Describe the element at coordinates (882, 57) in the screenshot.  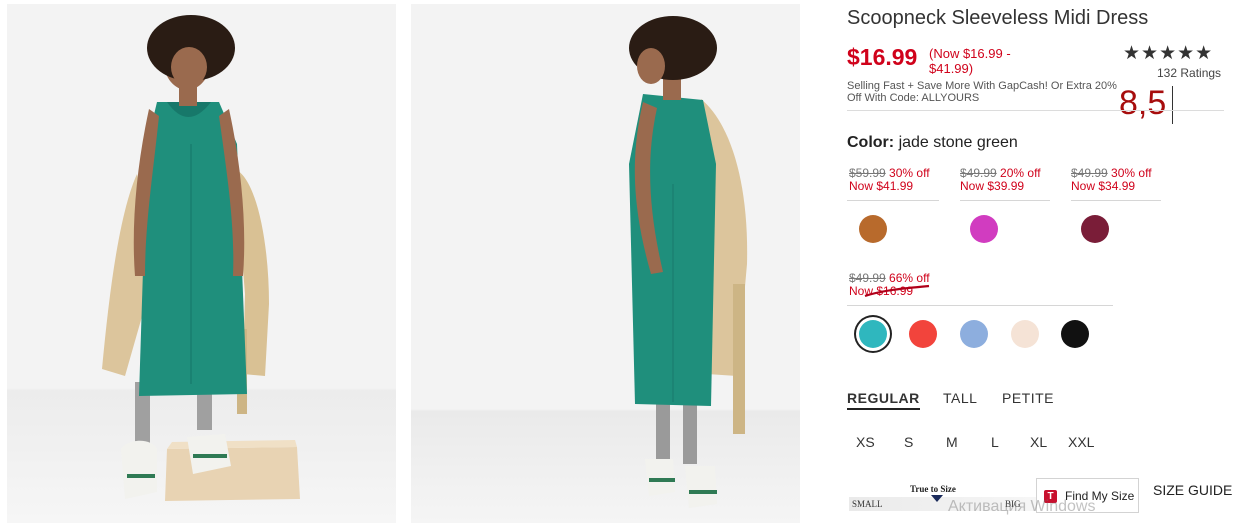
I see `current-price: $16.99` at that location.